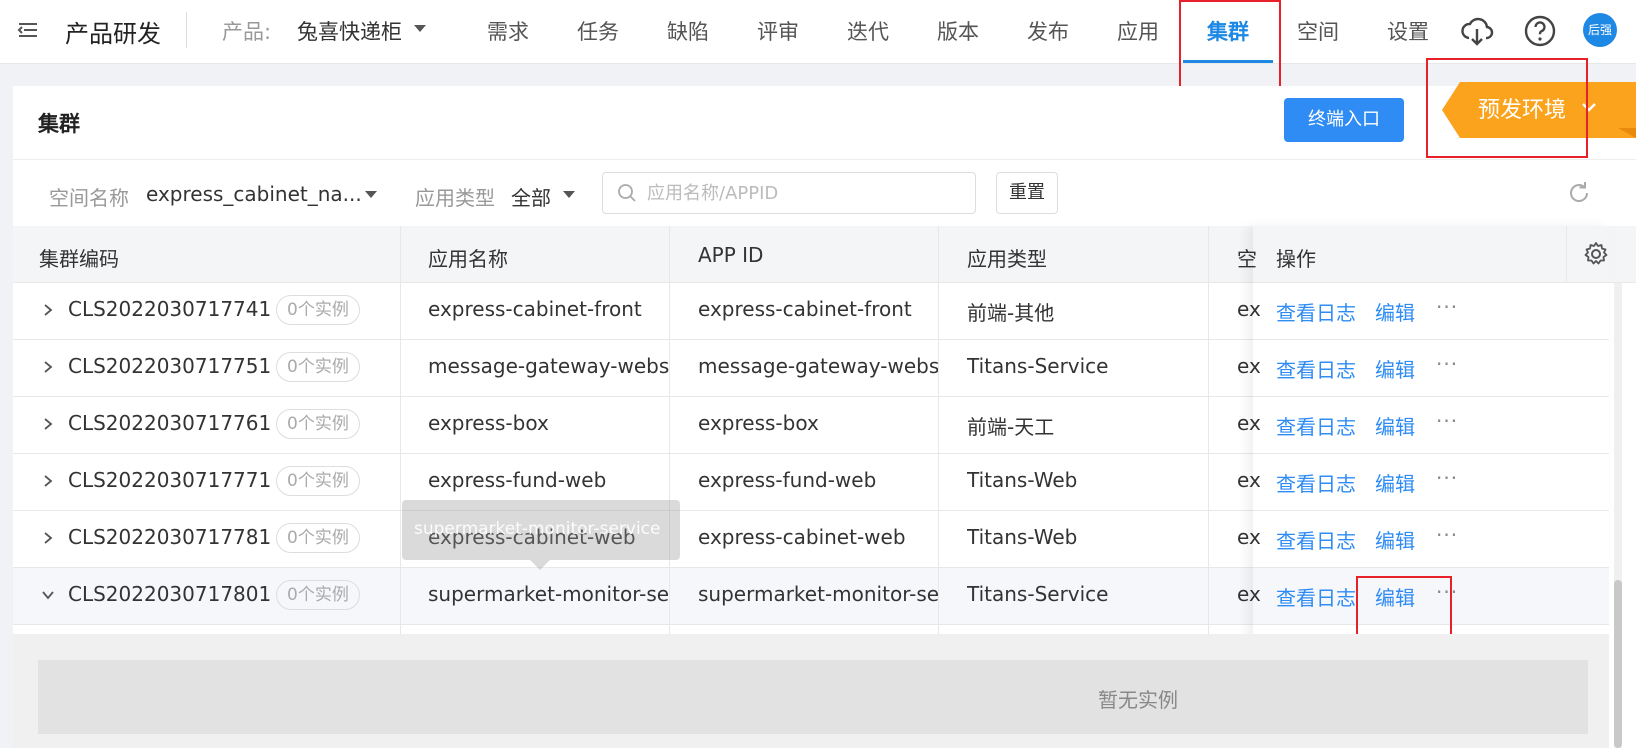  I want to click on app-name: express-fund-web, so click(517, 480).